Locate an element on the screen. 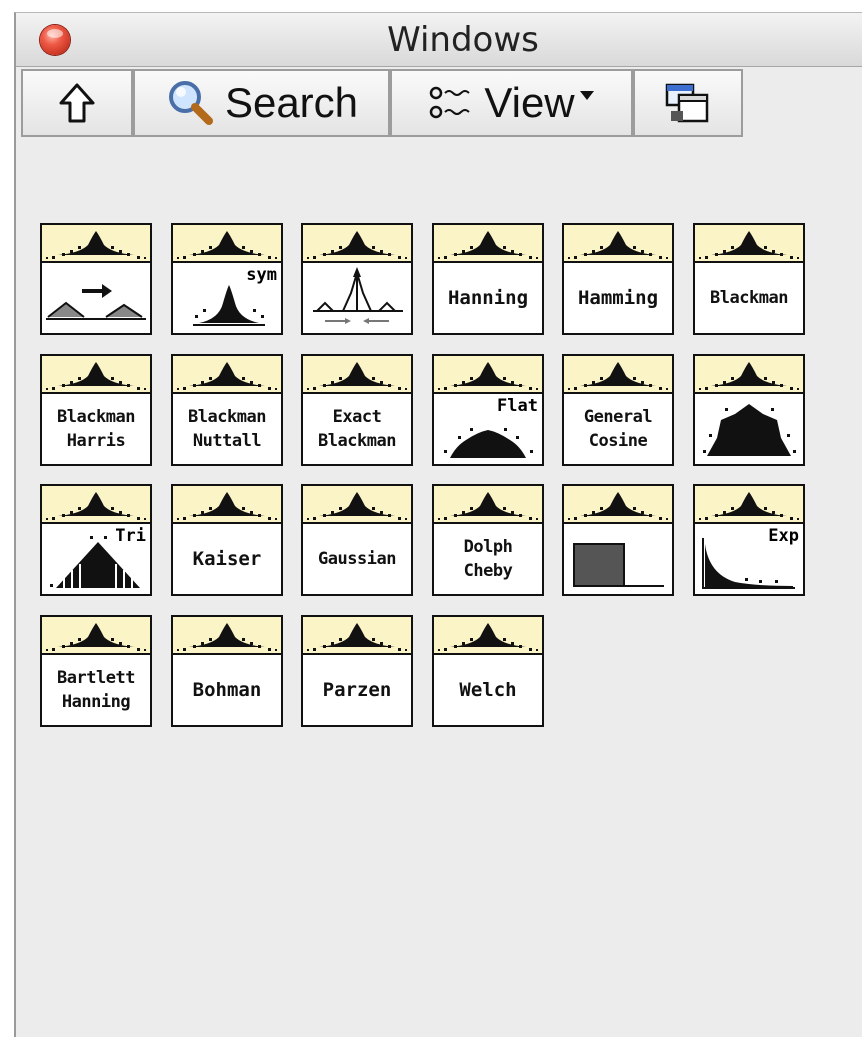  palette-item: Blackman Harris is located at coordinates (96, 410).